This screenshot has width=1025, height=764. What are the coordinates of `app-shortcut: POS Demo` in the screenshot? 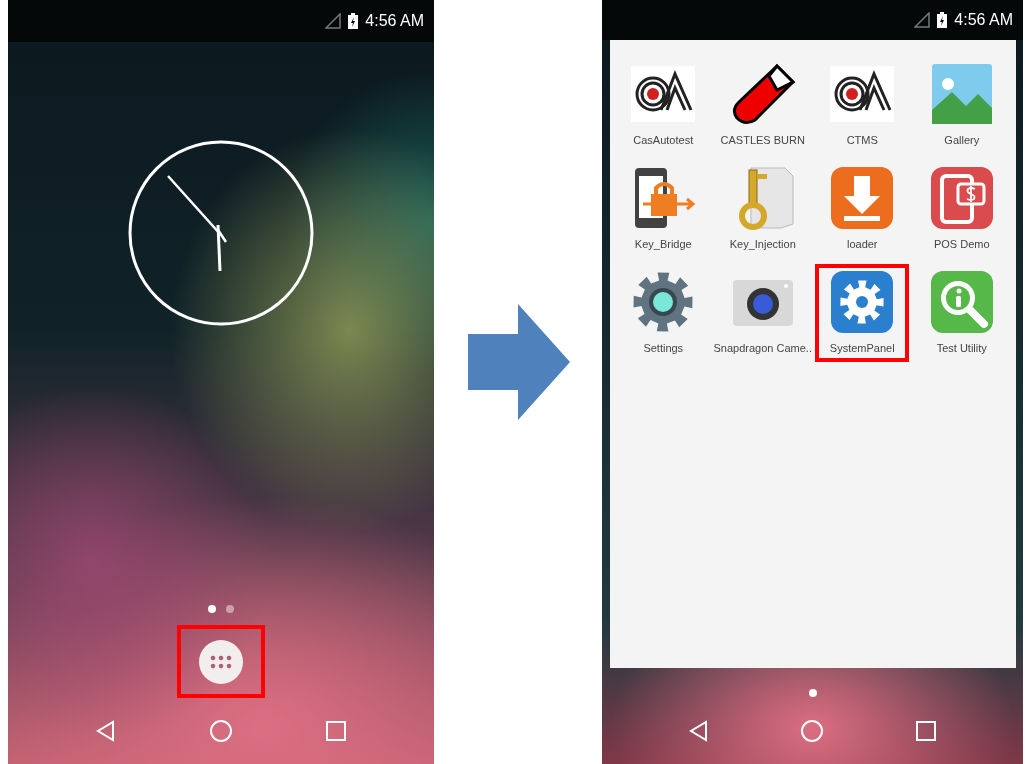 It's located at (961, 209).